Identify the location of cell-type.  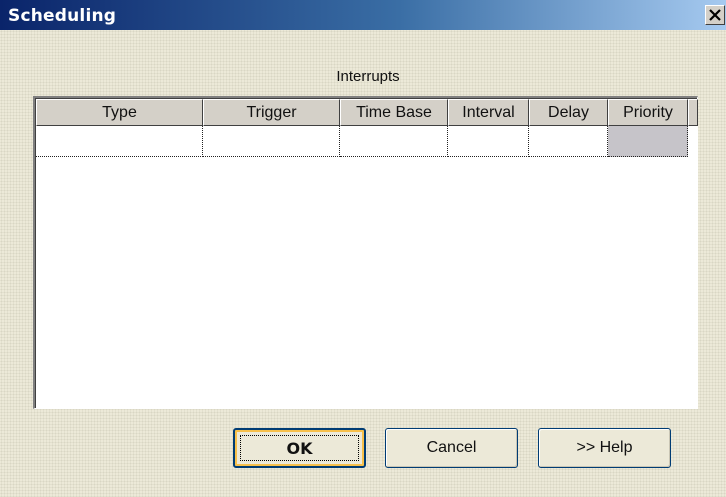
(119, 141).